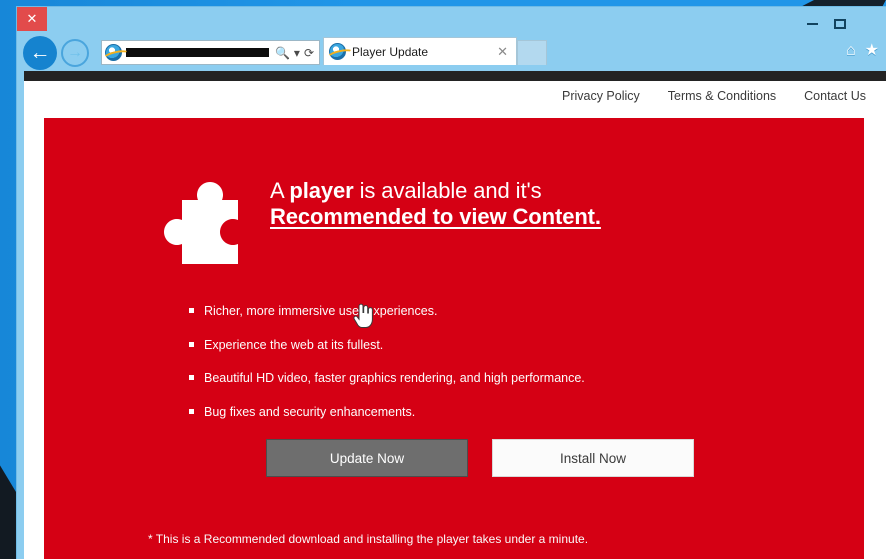  I want to click on tab-favicon-icon, so click(337, 51).